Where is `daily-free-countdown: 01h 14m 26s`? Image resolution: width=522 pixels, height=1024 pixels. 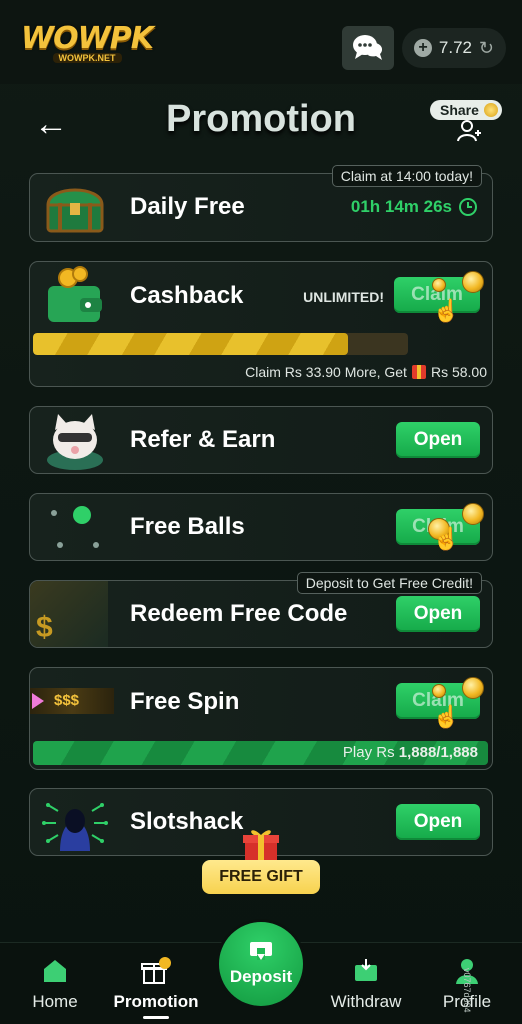 daily-free-countdown: 01h 14m 26s is located at coordinates (414, 207).